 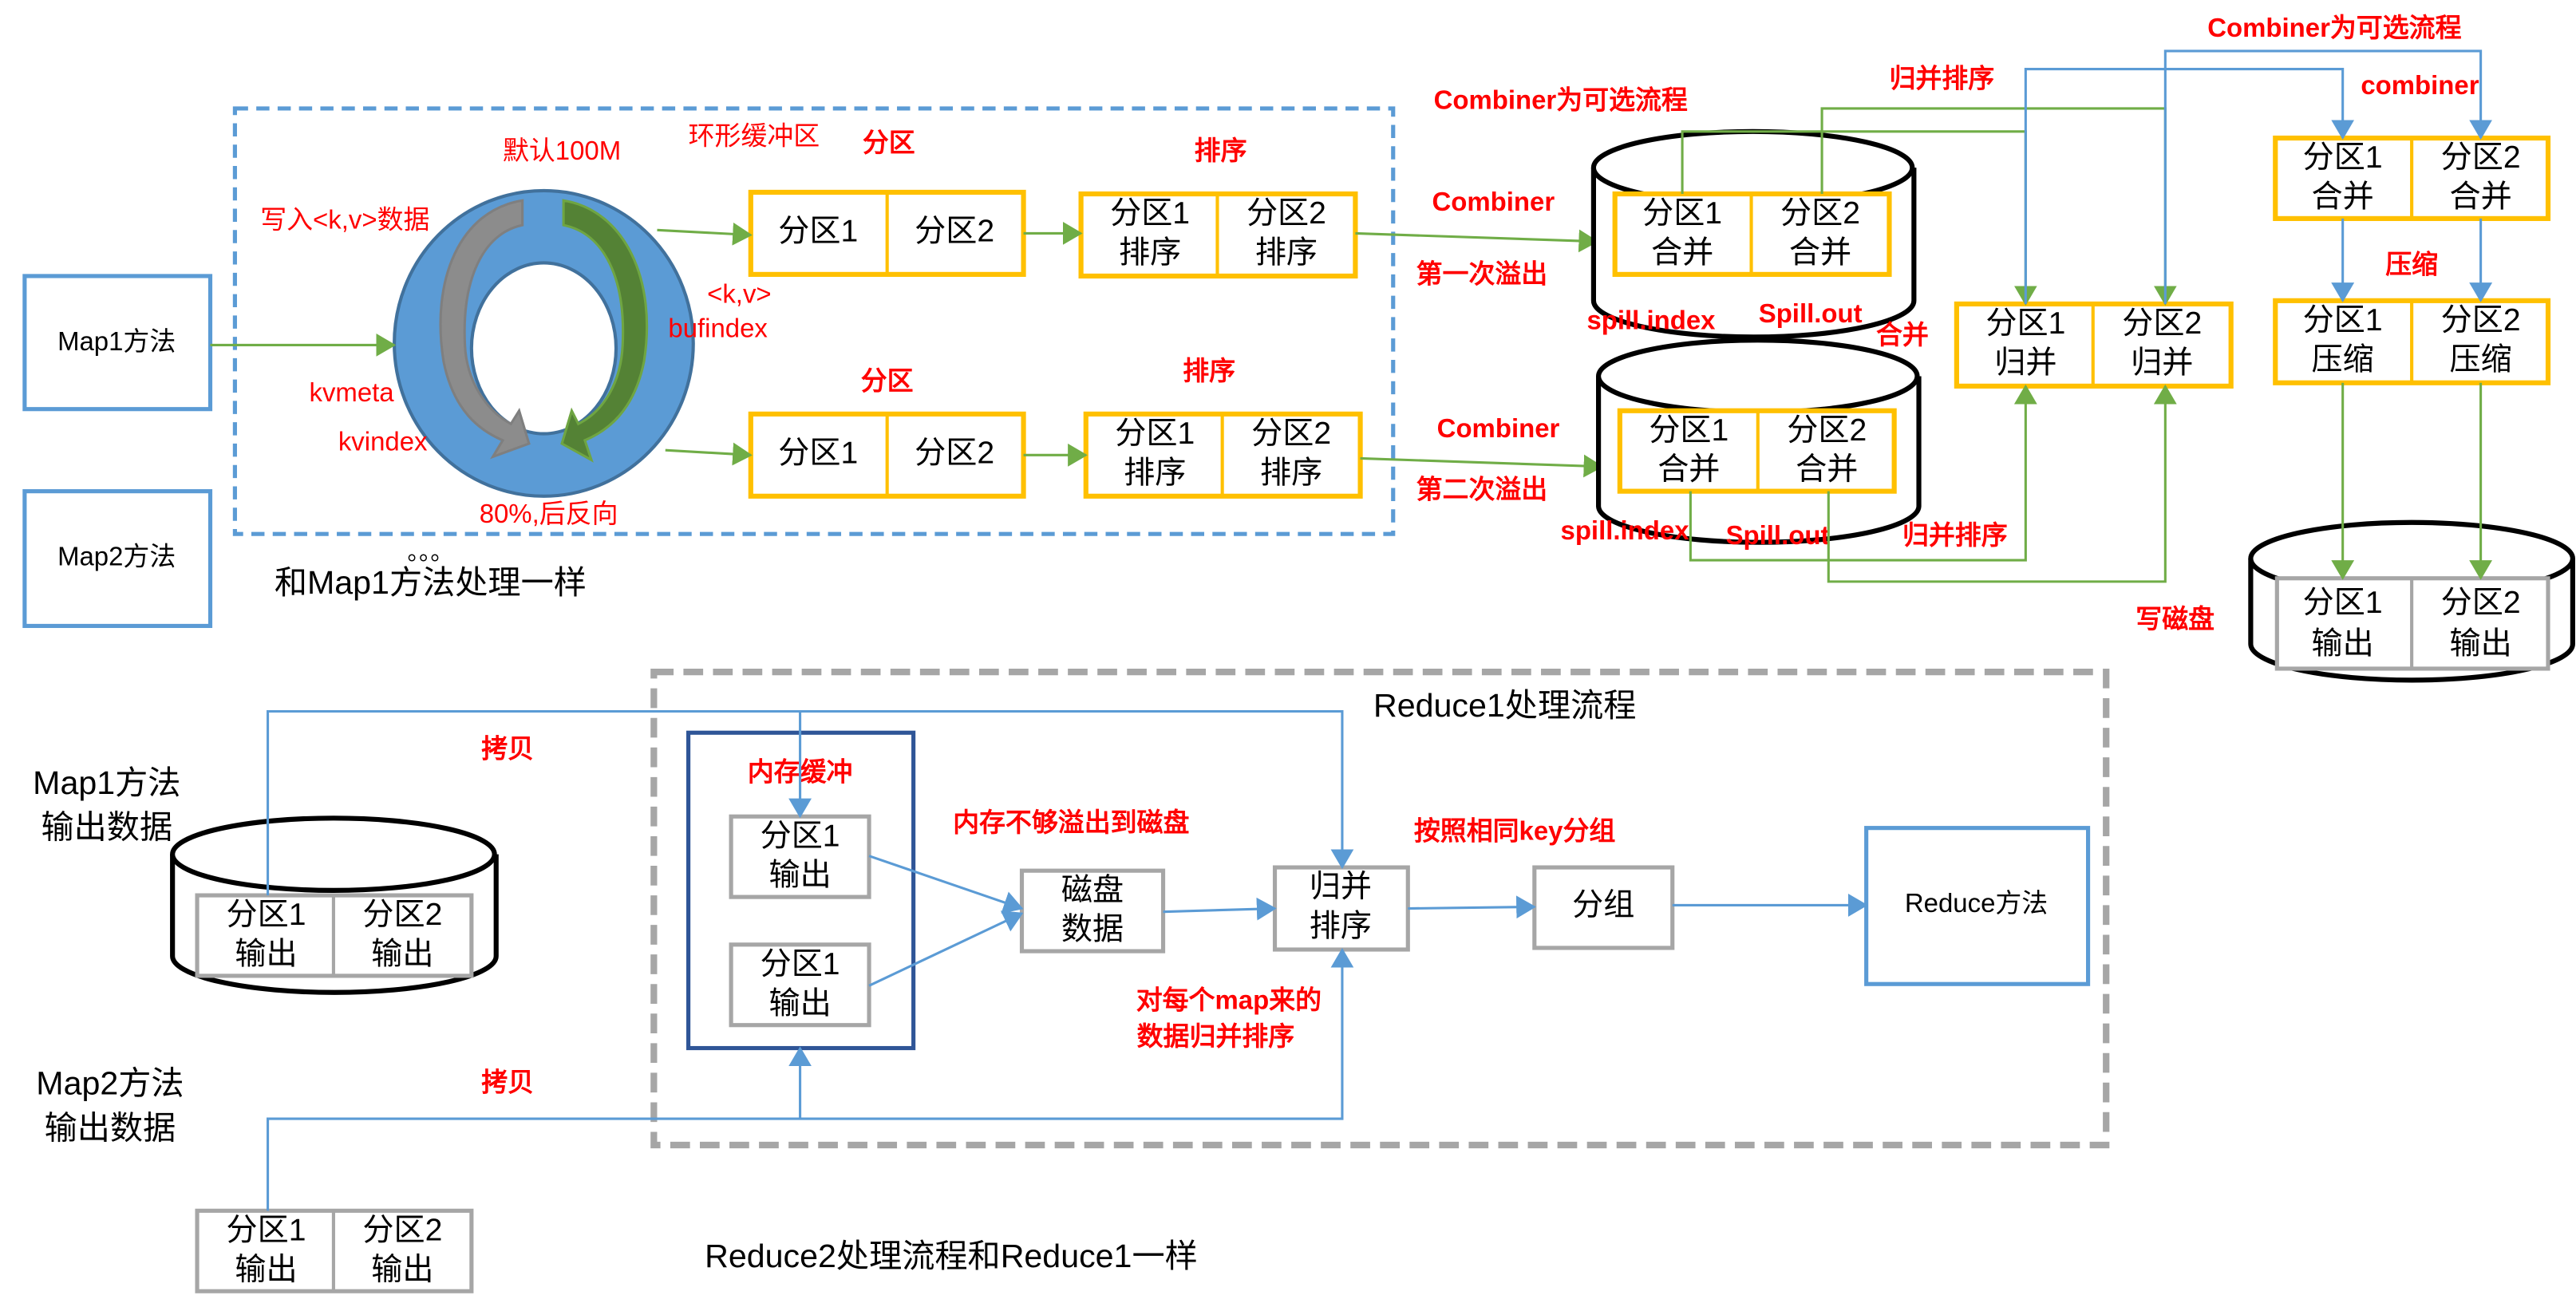 I want to click on reduce2-note: Reduce2处理流程和Reduce1一样, so click(x=951, y=1256).